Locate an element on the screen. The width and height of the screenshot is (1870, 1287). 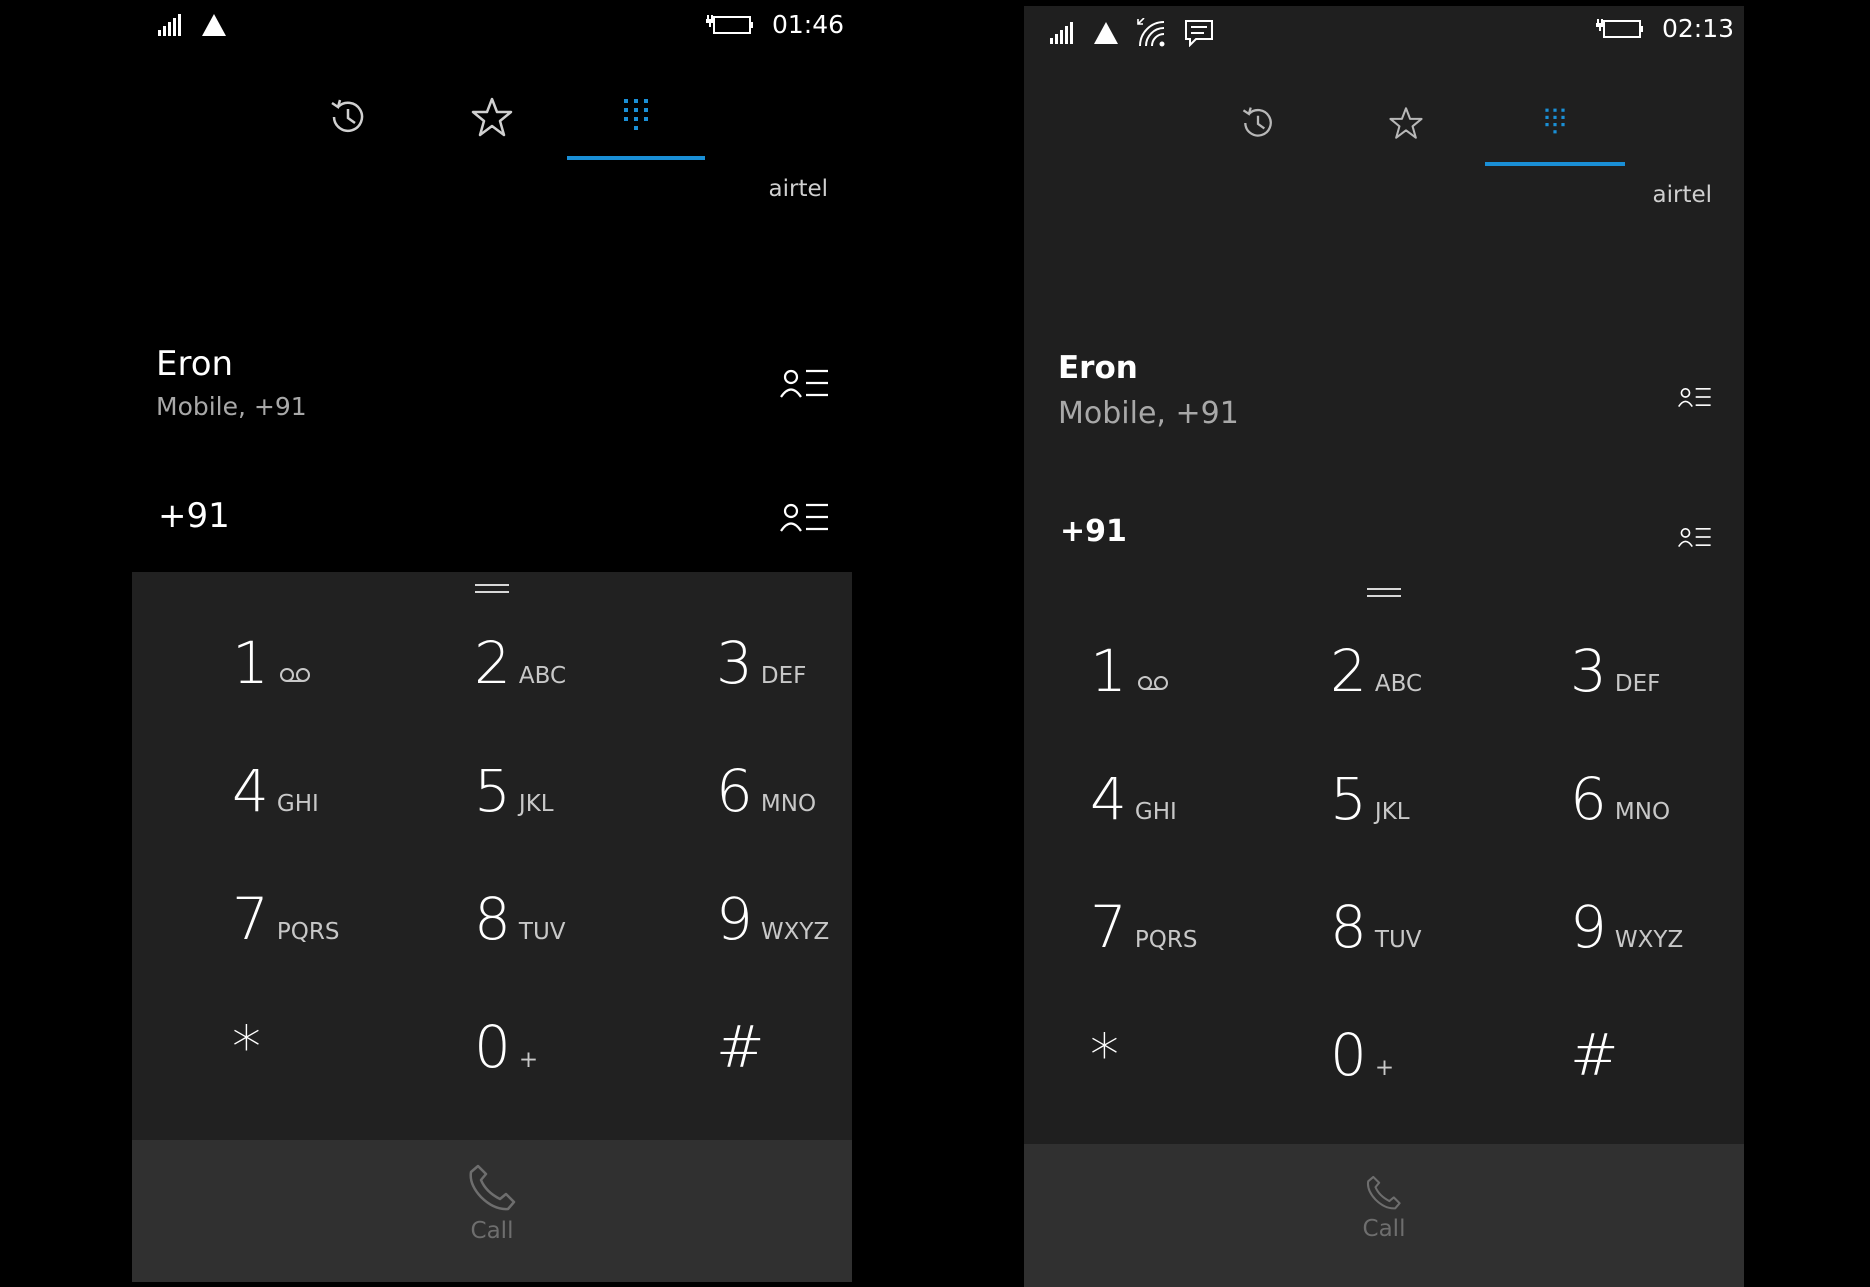
call-label: Call is located at coordinates (1384, 1229).